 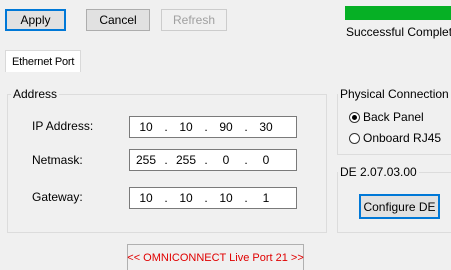 I want to click on progress-fill, so click(x=398, y=13).